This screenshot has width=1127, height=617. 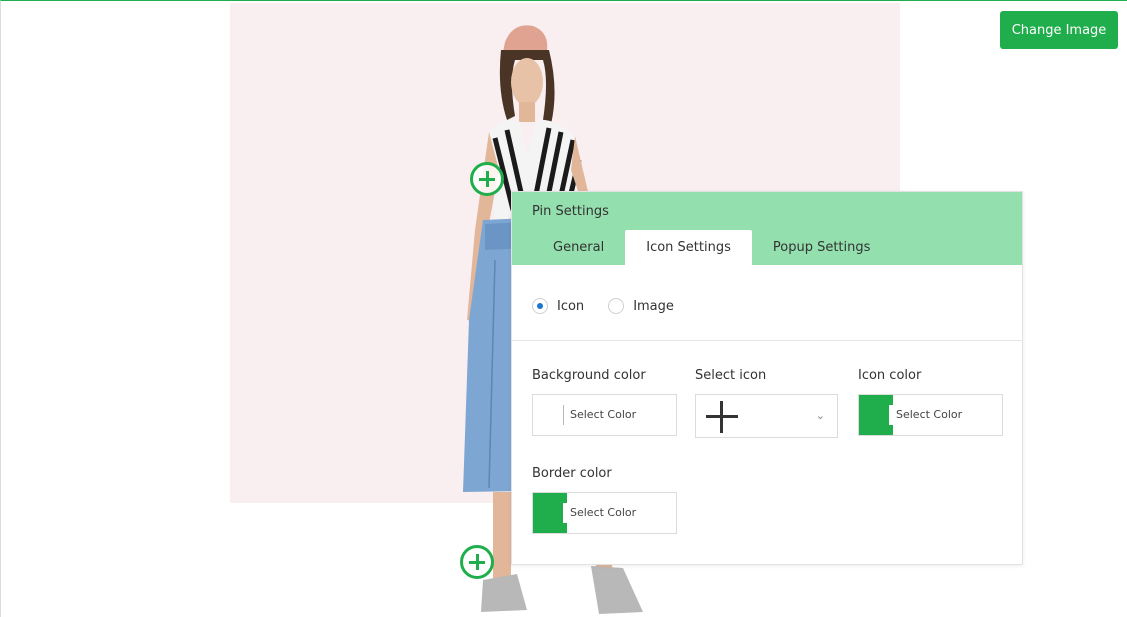 I want to click on border-color-picker: Select Color, so click(x=604, y=513).